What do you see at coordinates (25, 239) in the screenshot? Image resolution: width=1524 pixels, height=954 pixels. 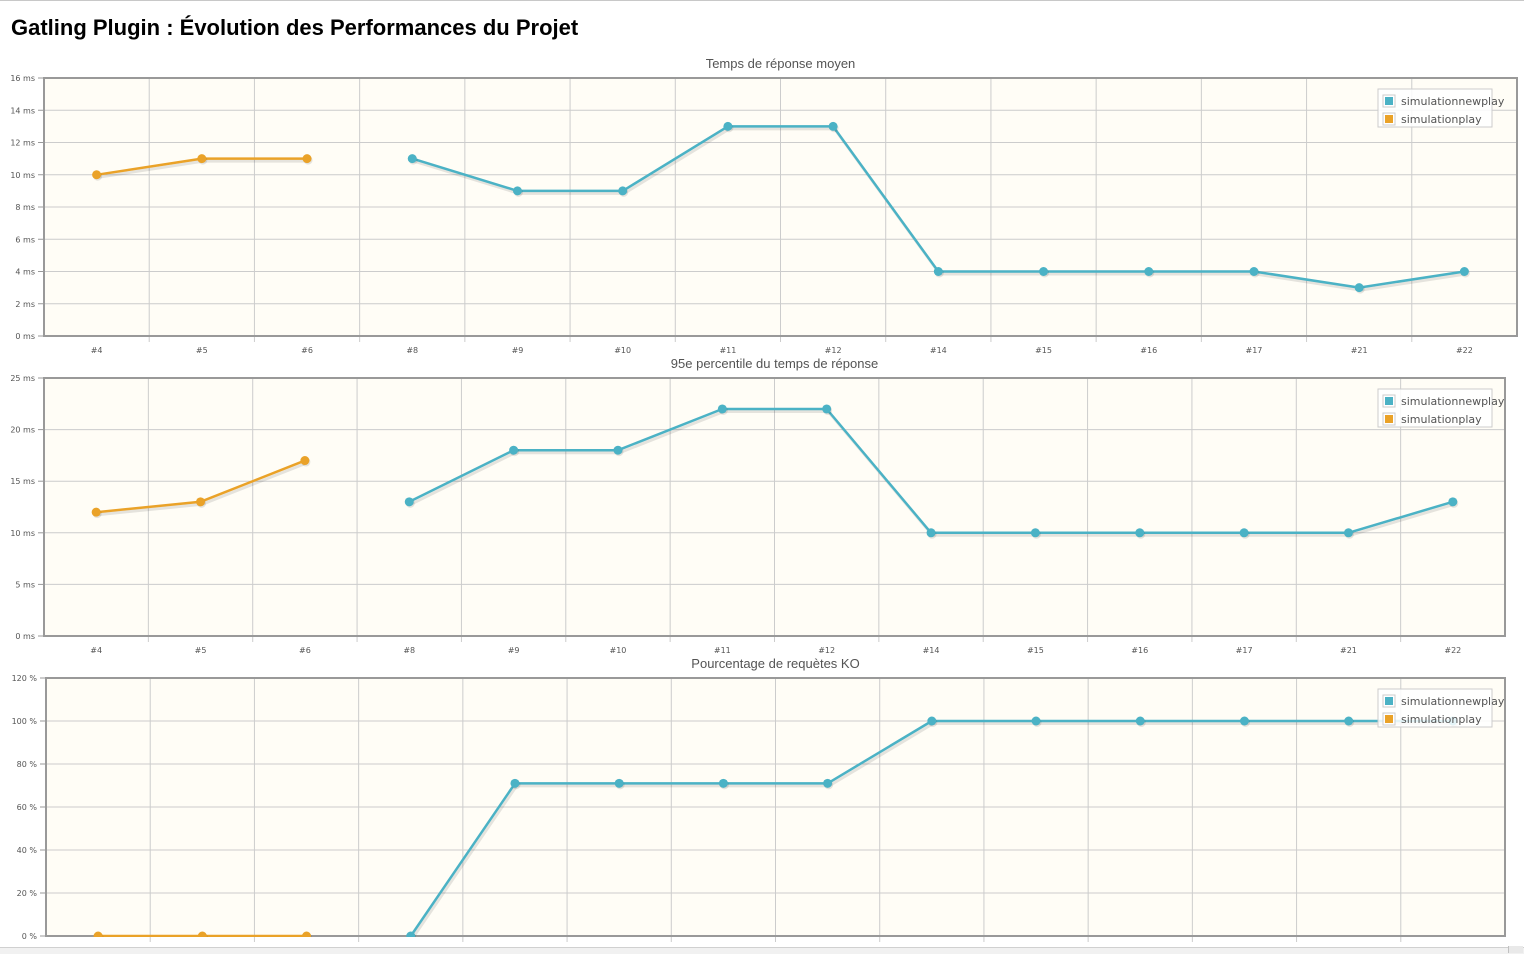 I see `y-tick-label: 6 ms` at bounding box center [25, 239].